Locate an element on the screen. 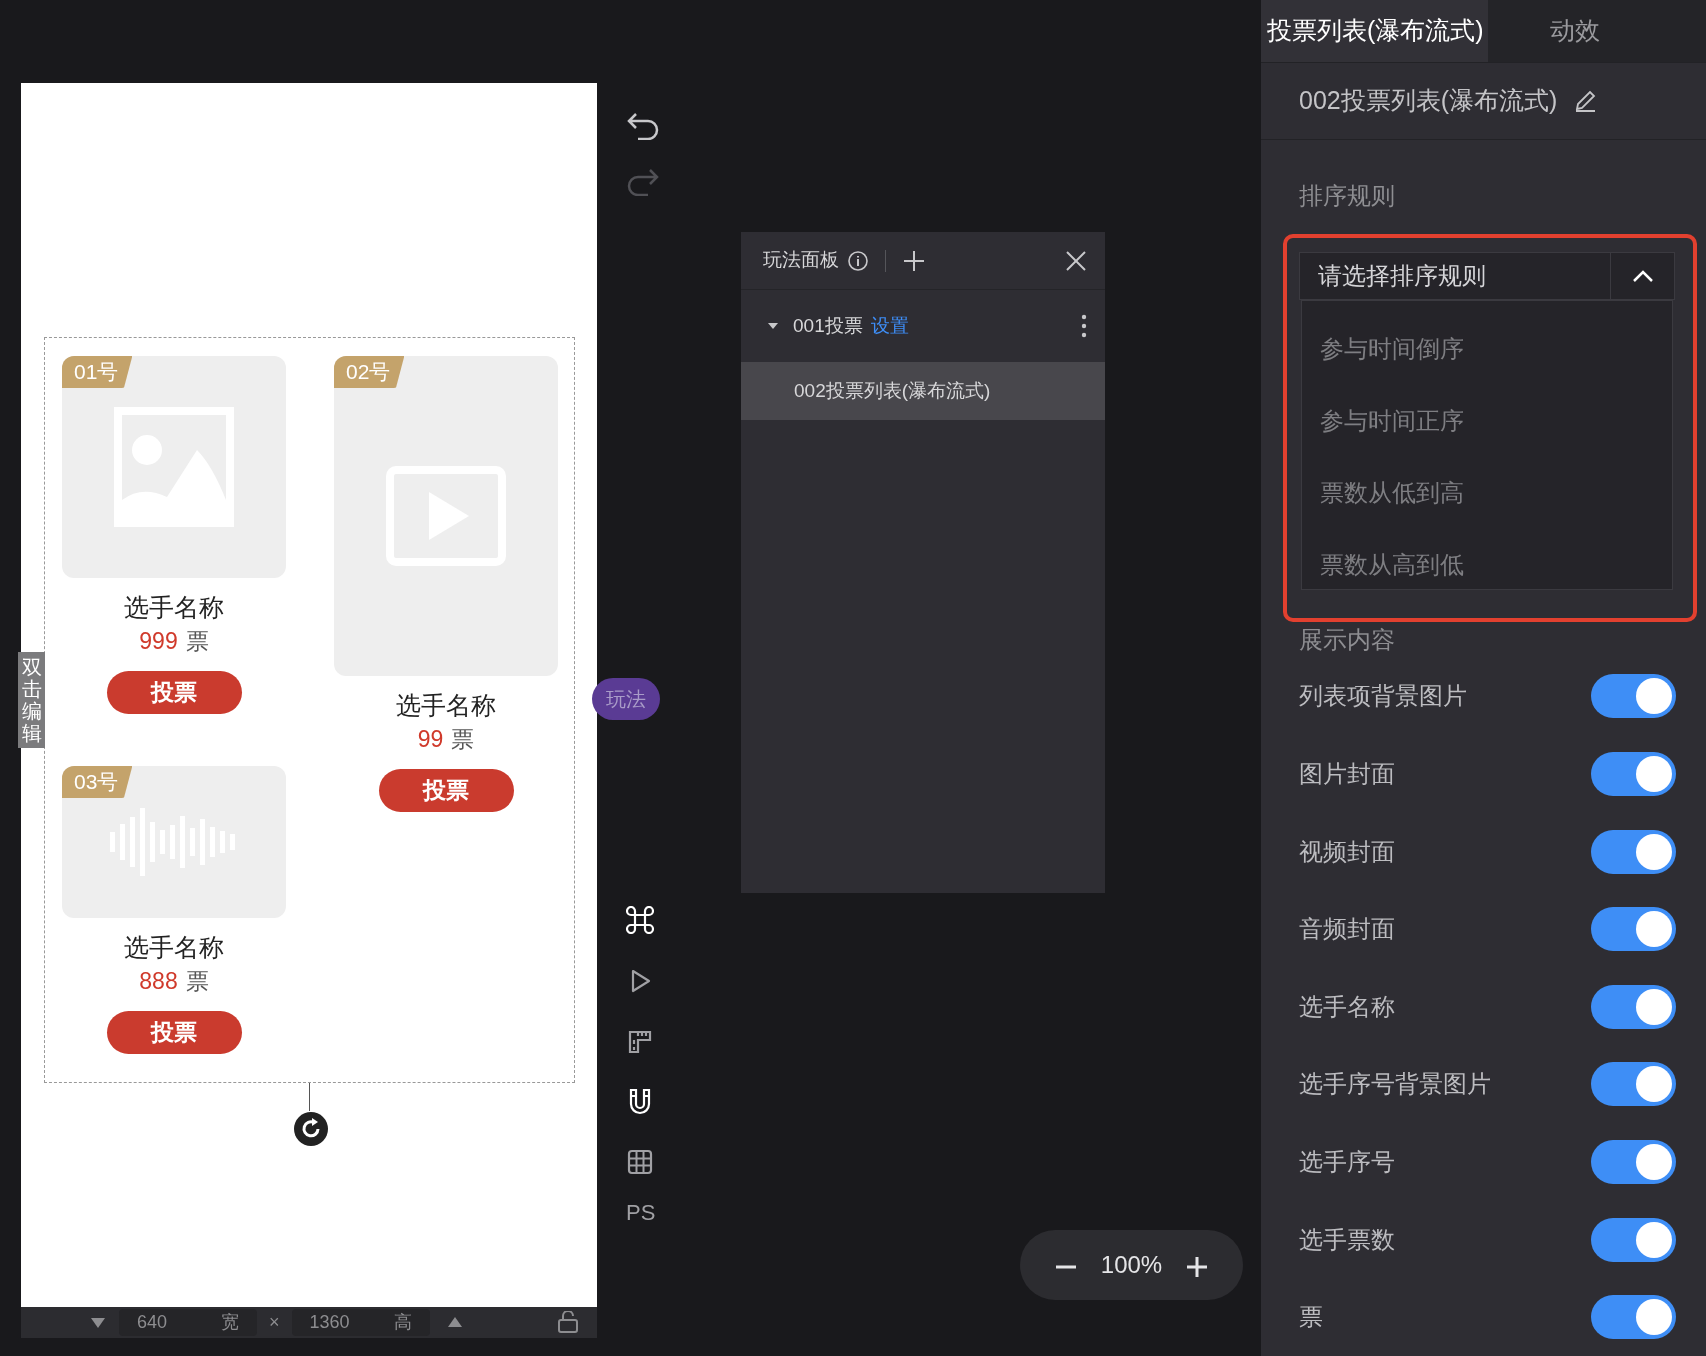  section-label: 排序规则 is located at coordinates (1347, 195).